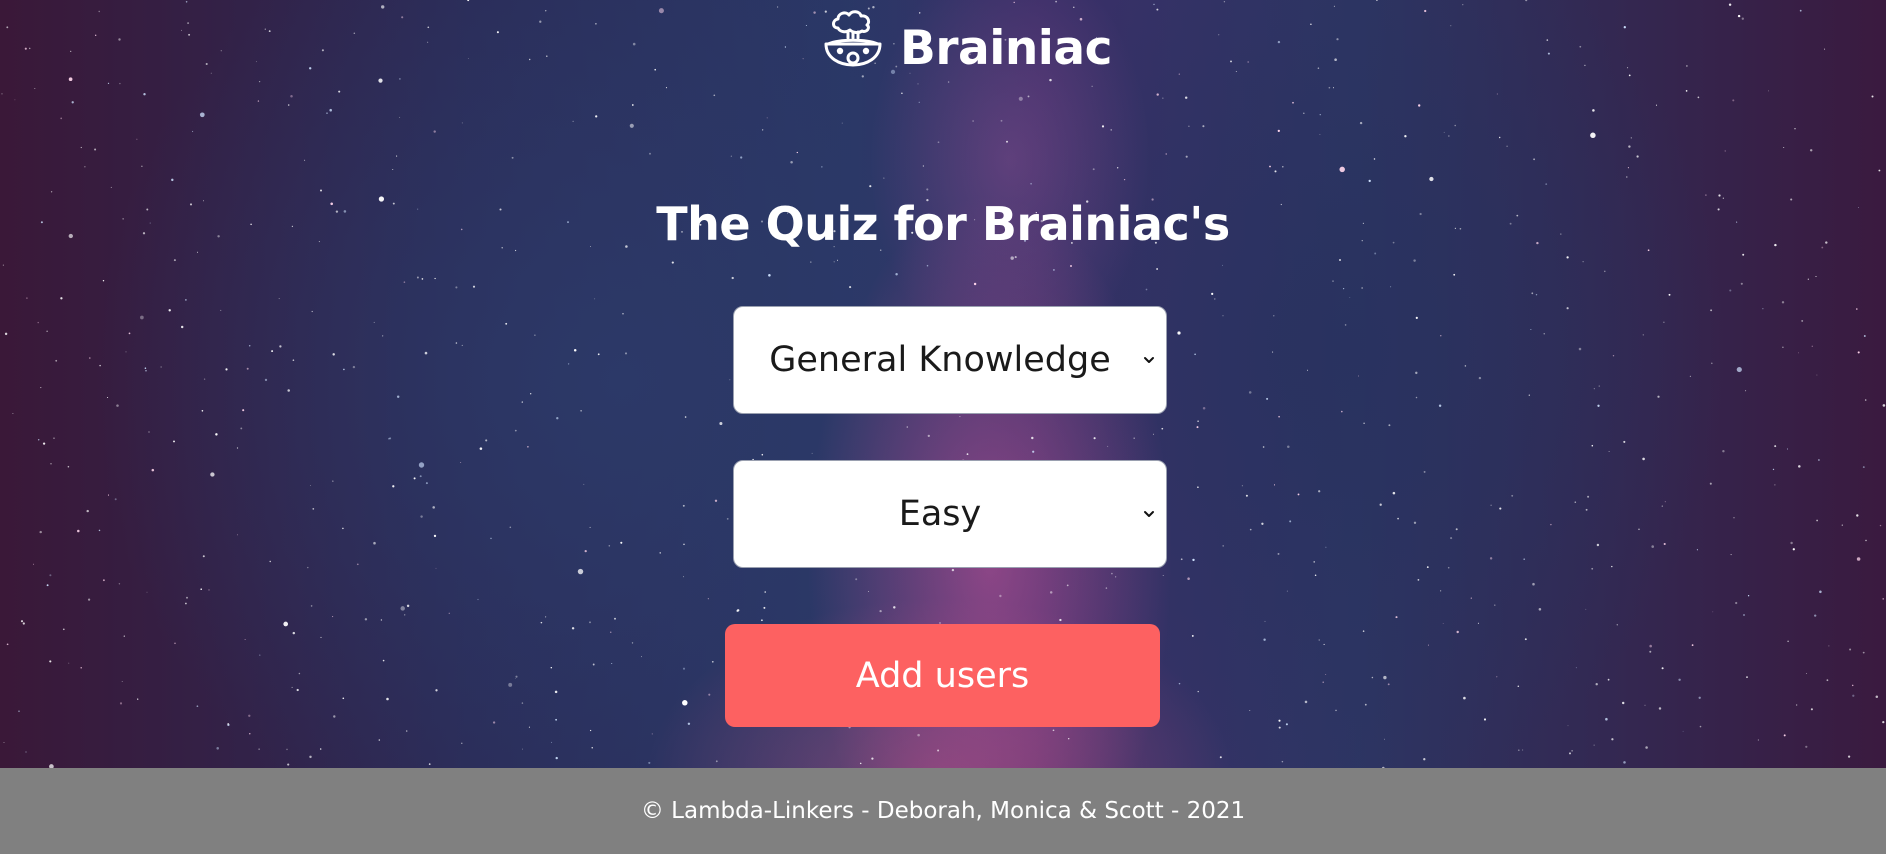  Describe the element at coordinates (942, 675) in the screenshot. I see `add-users-button: Add users` at that location.